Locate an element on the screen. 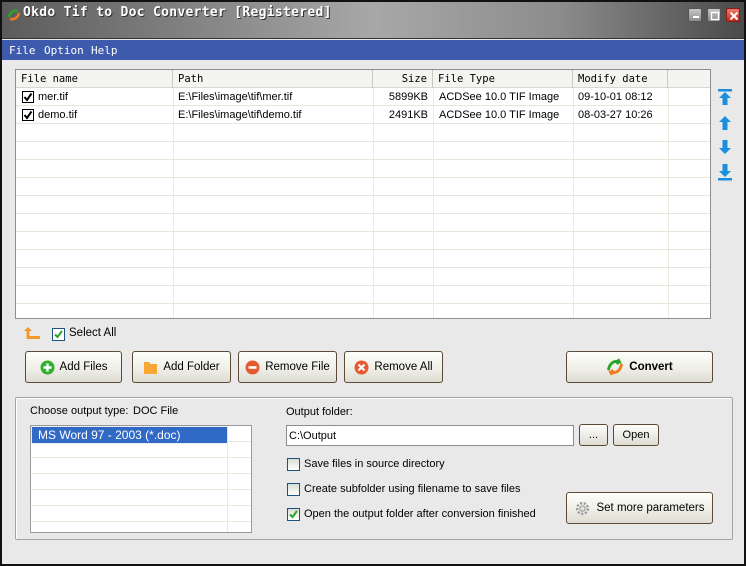  maximize-icon is located at coordinates (715, 16).